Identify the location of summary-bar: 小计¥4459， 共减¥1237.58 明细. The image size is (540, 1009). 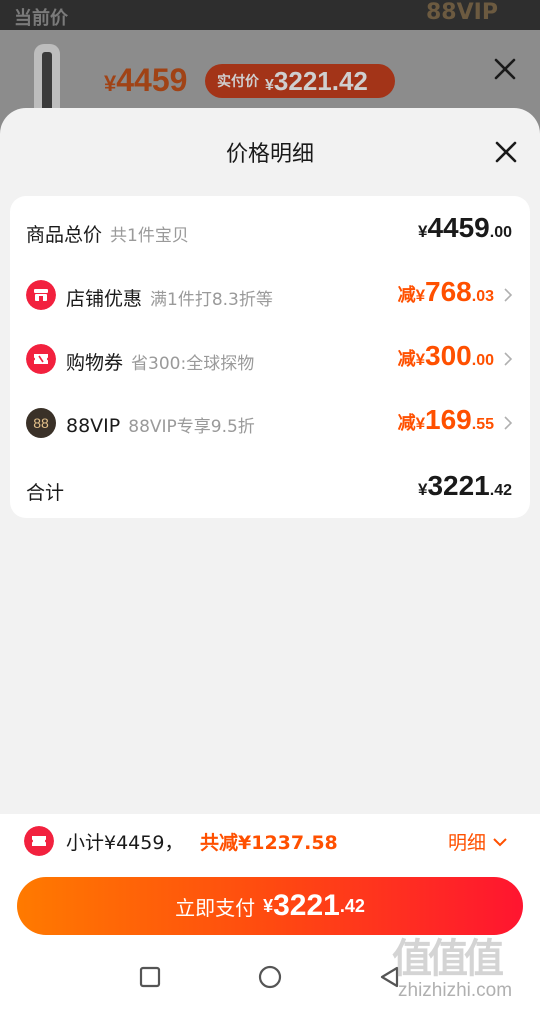
(270, 841).